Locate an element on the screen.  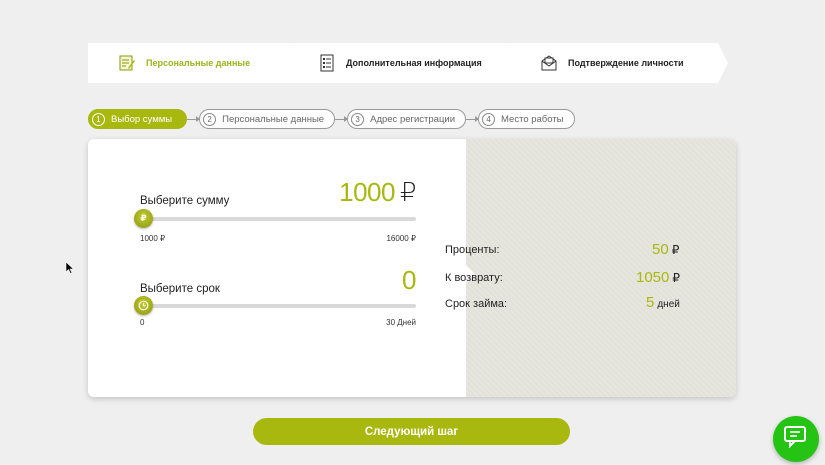
interest-unit: ₽ is located at coordinates (675, 250).